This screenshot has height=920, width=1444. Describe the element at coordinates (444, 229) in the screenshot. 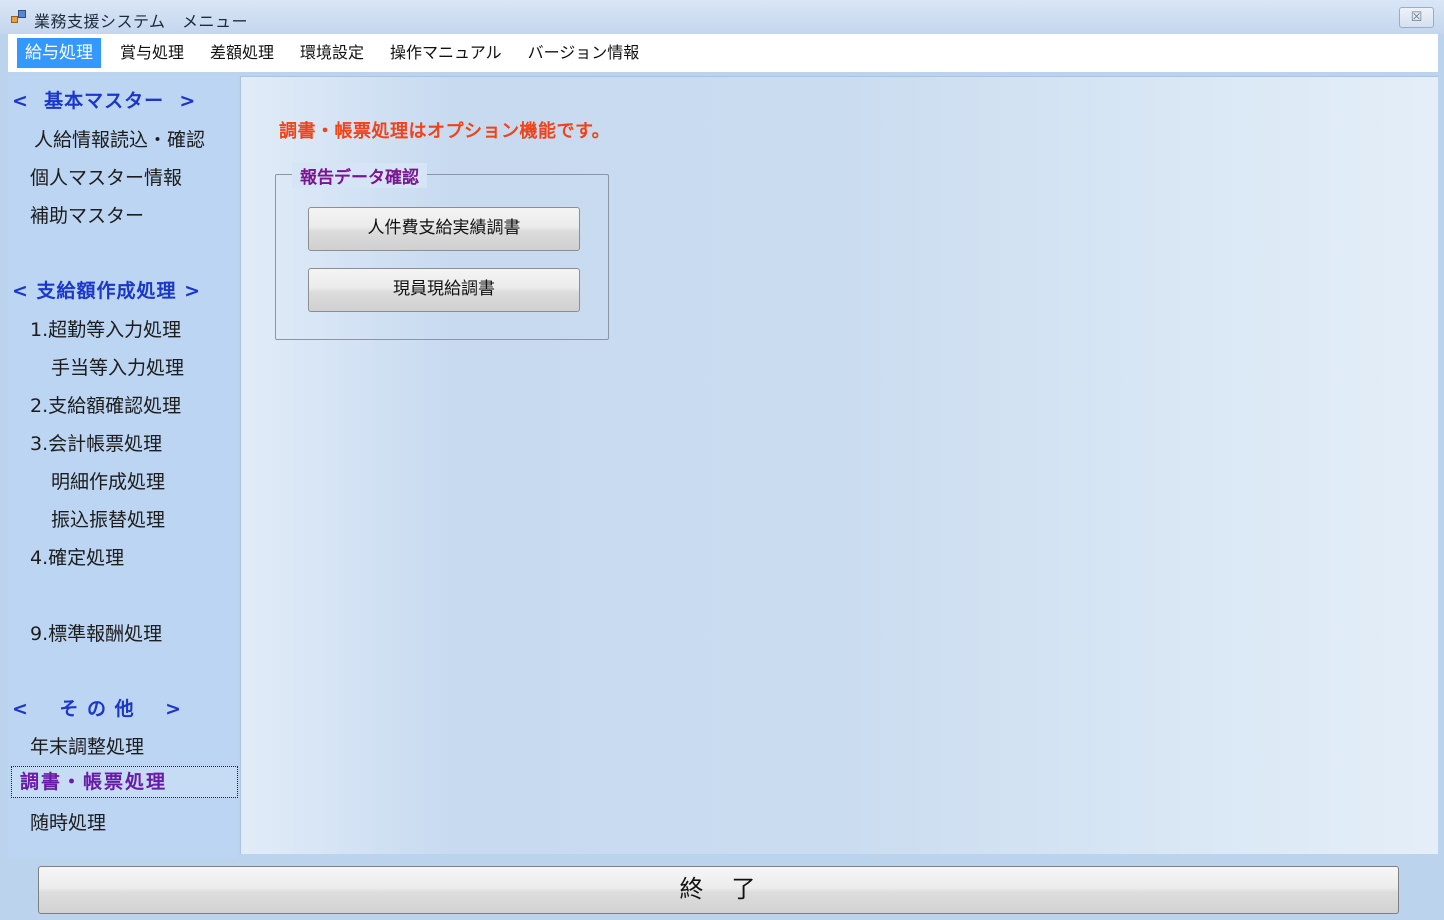

I see `personnel-cost-report-button: 人件費支給実績調書` at that location.